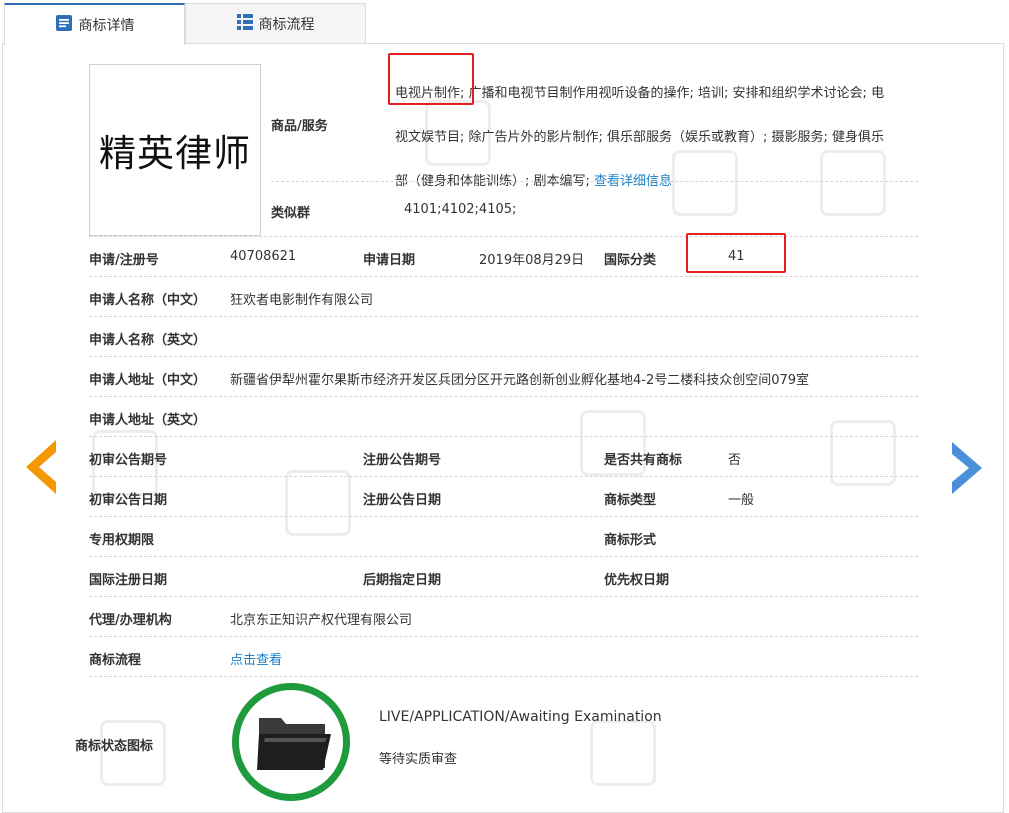 This screenshot has height=813, width=1009. I want to click on trademark-logo: 精英律师, so click(175, 150).